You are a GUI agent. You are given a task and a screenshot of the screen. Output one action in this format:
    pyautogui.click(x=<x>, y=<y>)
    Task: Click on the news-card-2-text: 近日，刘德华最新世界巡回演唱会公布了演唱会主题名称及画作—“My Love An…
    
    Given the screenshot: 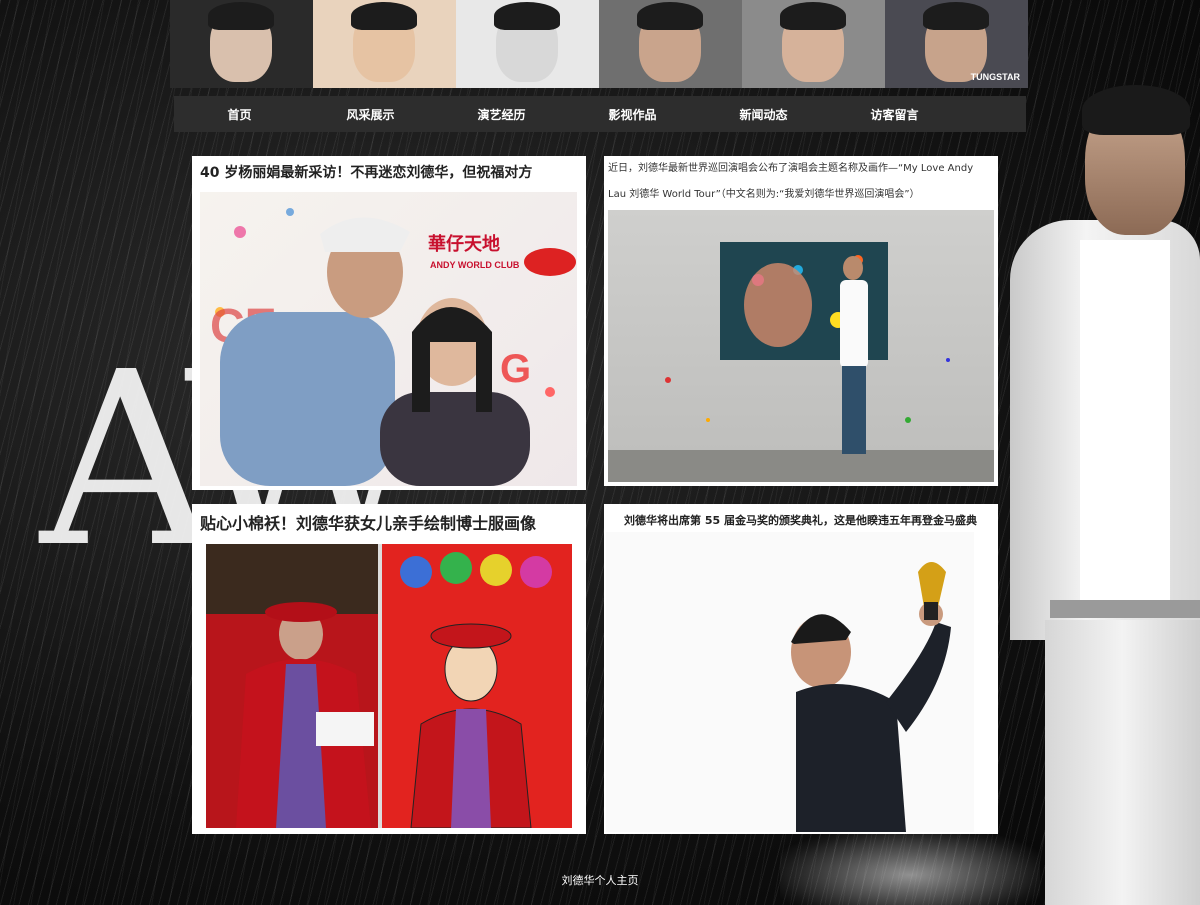 What is the action you would take?
    pyautogui.click(x=801, y=182)
    